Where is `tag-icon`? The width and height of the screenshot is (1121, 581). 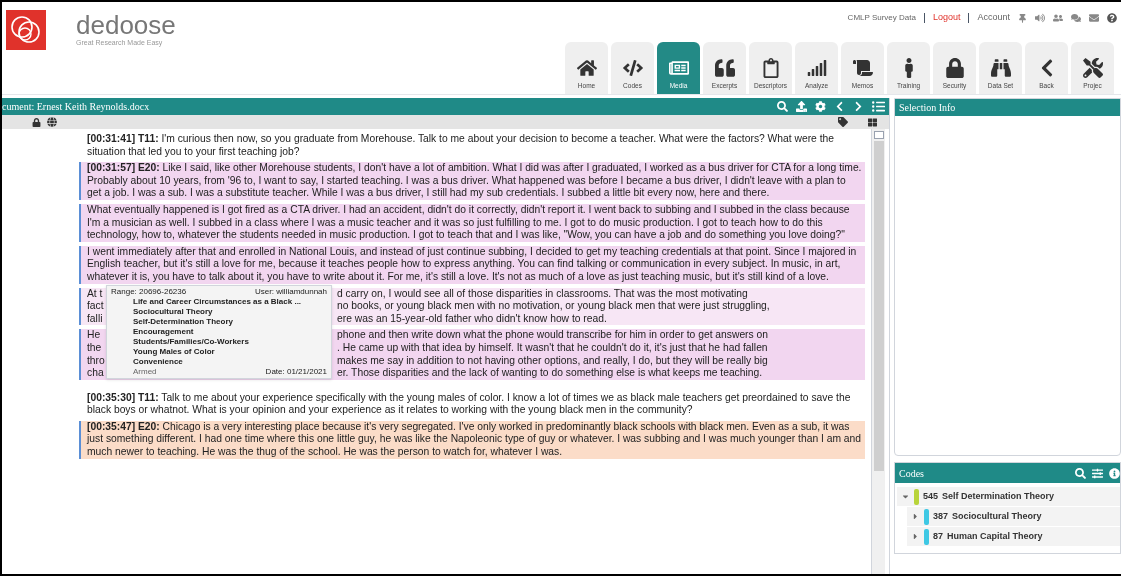
tag-icon is located at coordinates (843, 122).